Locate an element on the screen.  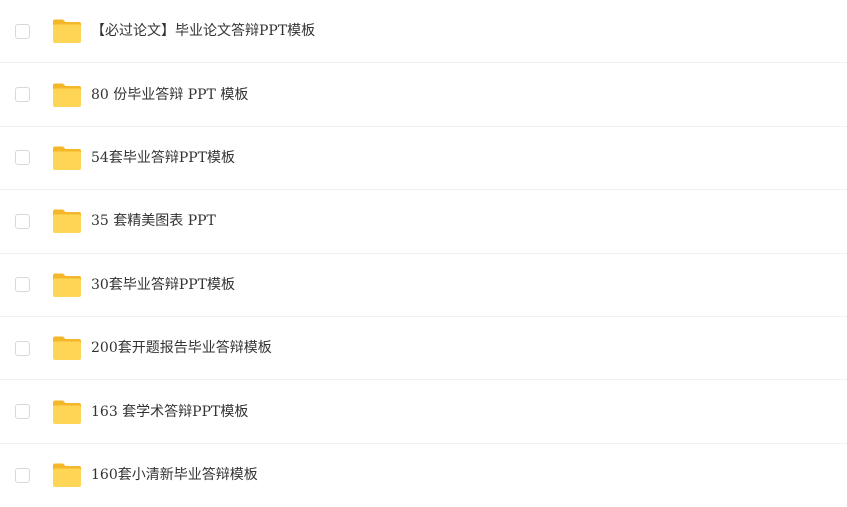
file-row: 【必过论文】毕业论文答辩PPT模板 is located at coordinates (423, 32).